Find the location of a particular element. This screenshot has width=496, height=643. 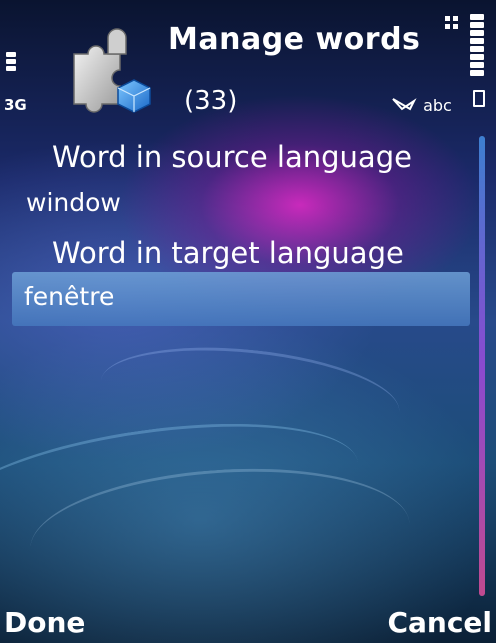

battery-level-icon is located at coordinates (477, 45).